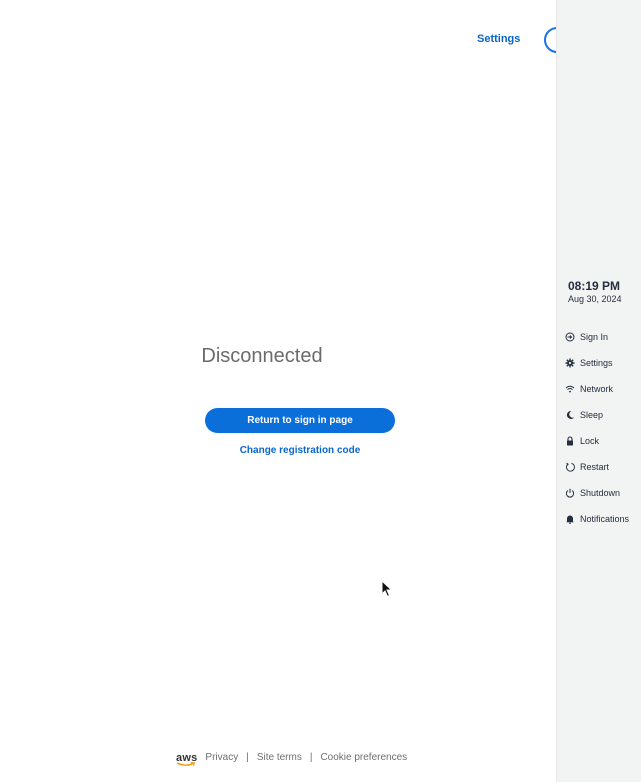  I want to click on site-terms-link: Site terms, so click(279, 757).